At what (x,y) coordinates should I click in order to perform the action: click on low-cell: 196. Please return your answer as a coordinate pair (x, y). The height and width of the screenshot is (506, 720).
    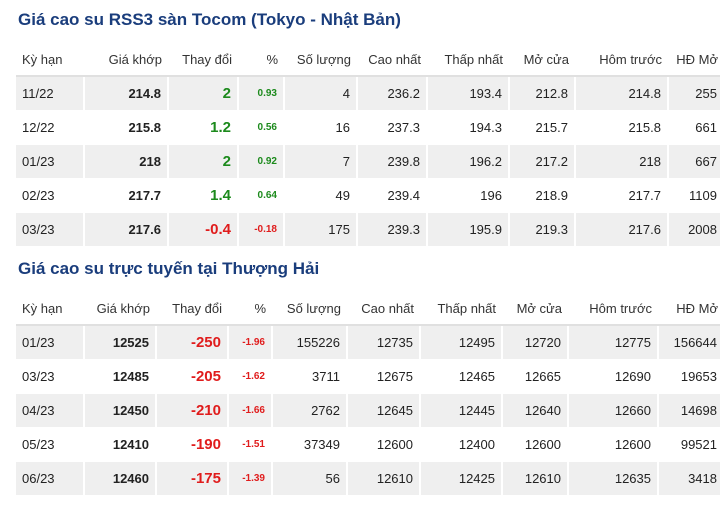
    Looking at the image, I should click on (468, 195).